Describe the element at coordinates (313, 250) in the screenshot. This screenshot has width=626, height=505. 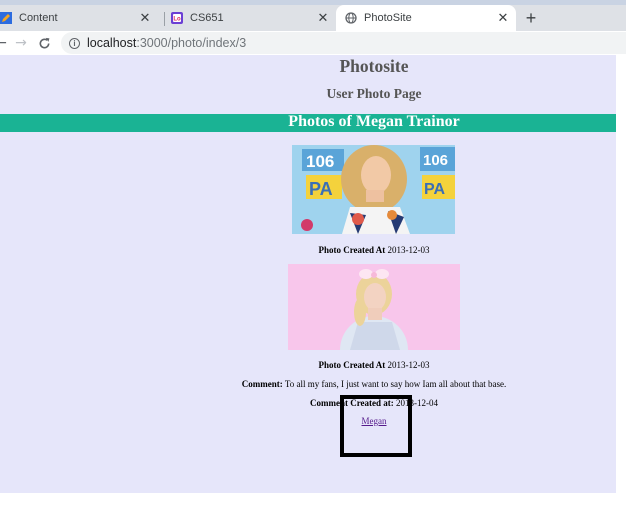
I see `photo-1-created-caption: Photo Created At 2013-12-03` at that location.